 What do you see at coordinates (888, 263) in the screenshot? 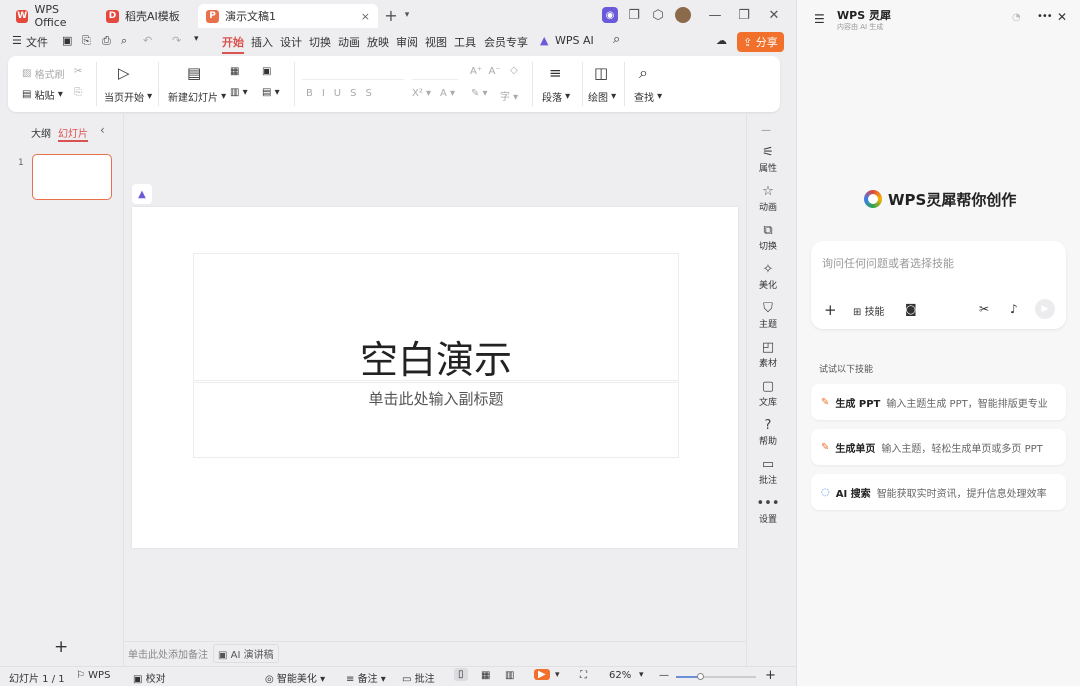
I see `assistant-input: 询问任何问题或者选择技能` at bounding box center [888, 263].